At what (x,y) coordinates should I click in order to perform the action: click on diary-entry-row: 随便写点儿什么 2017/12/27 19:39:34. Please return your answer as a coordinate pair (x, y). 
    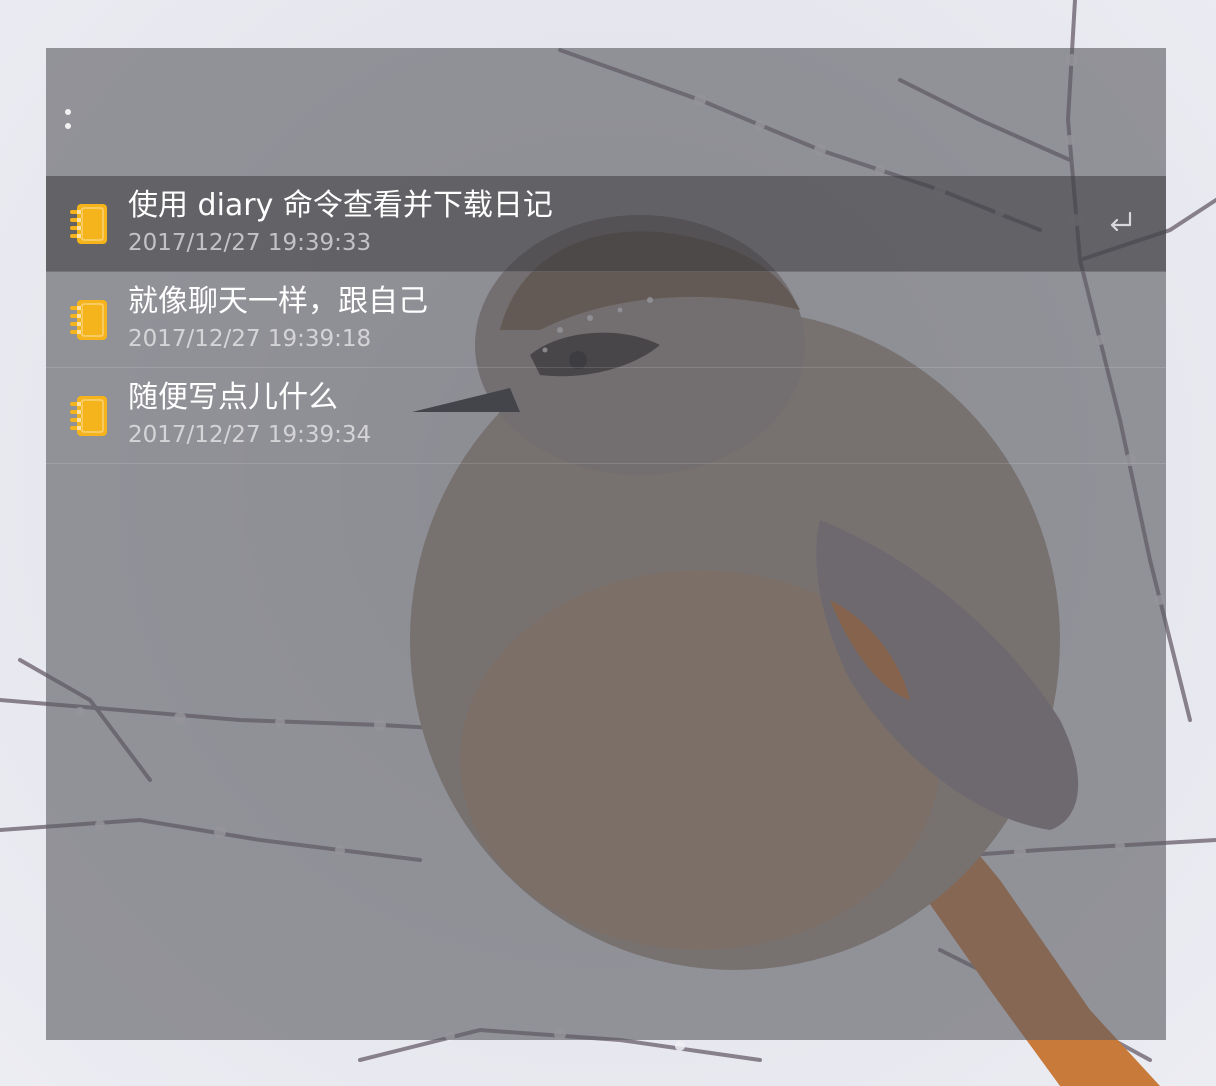
    Looking at the image, I should click on (606, 416).